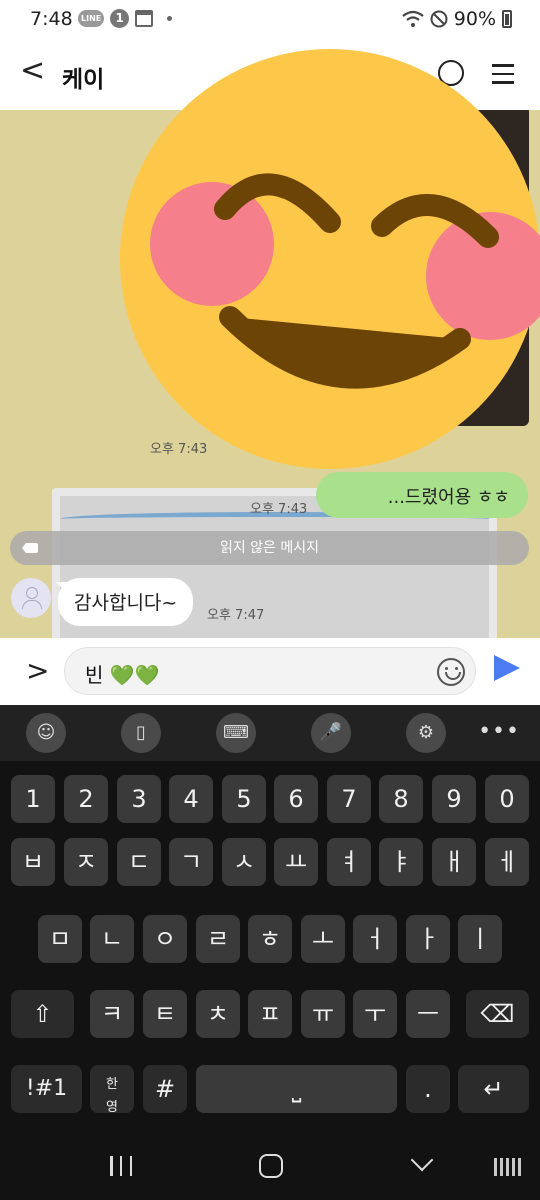 The image size is (540, 1200). What do you see at coordinates (270, 733) in the screenshot?
I see `keyboard-toolbar: ☺ ▯ ⌨ 🎤 ⚙ •••` at bounding box center [270, 733].